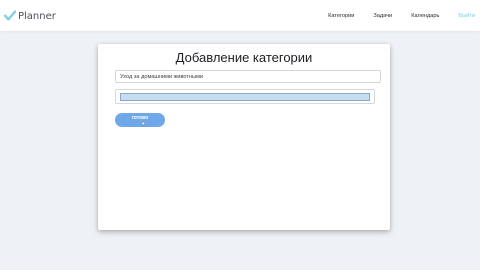  I want to click on category-name-input, so click(248, 76).